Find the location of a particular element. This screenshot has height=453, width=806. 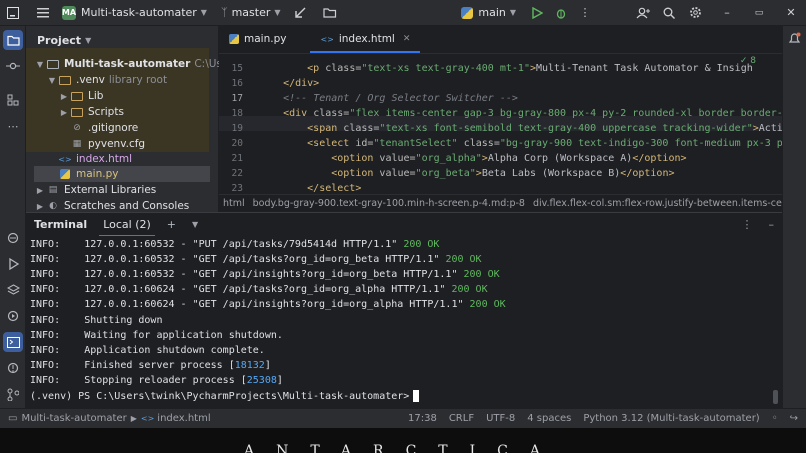

tree-item-pyvenv: ▦ pyvenv.cfg is located at coordinates (107, 144).